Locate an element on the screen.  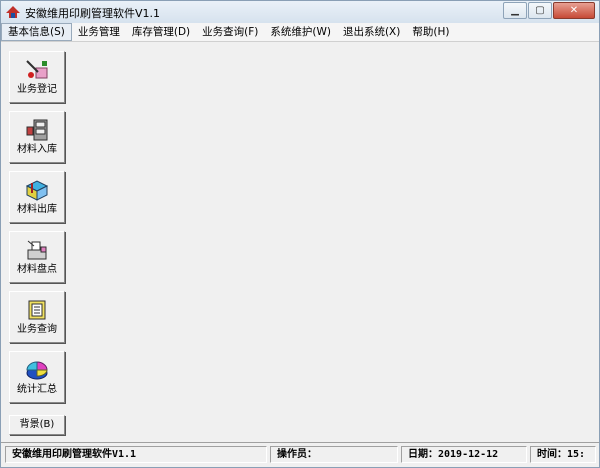
close-icon: ✕ is located at coordinates (574, 10).